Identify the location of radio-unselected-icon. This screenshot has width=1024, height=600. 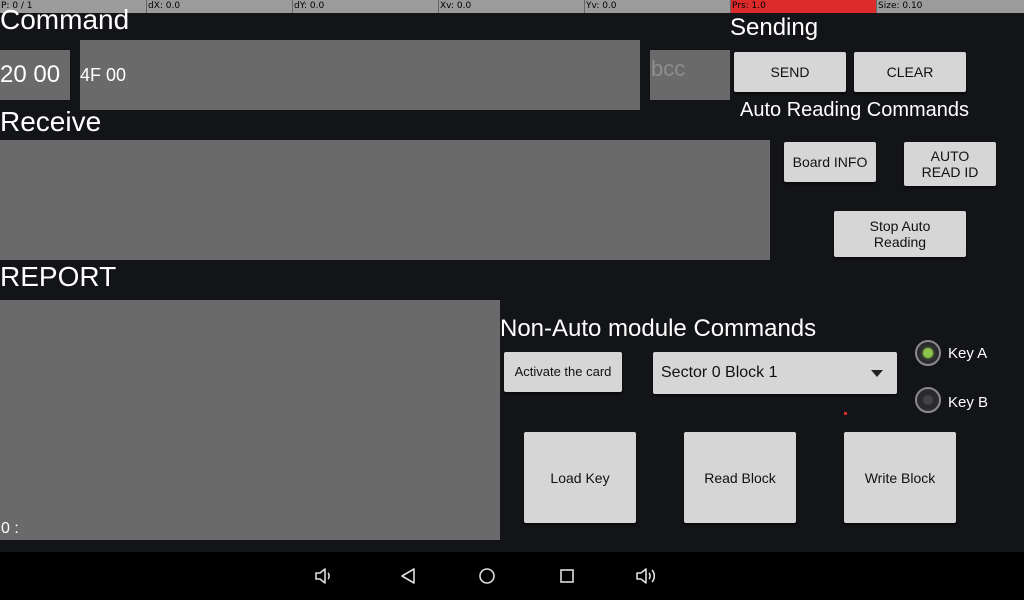
(928, 400).